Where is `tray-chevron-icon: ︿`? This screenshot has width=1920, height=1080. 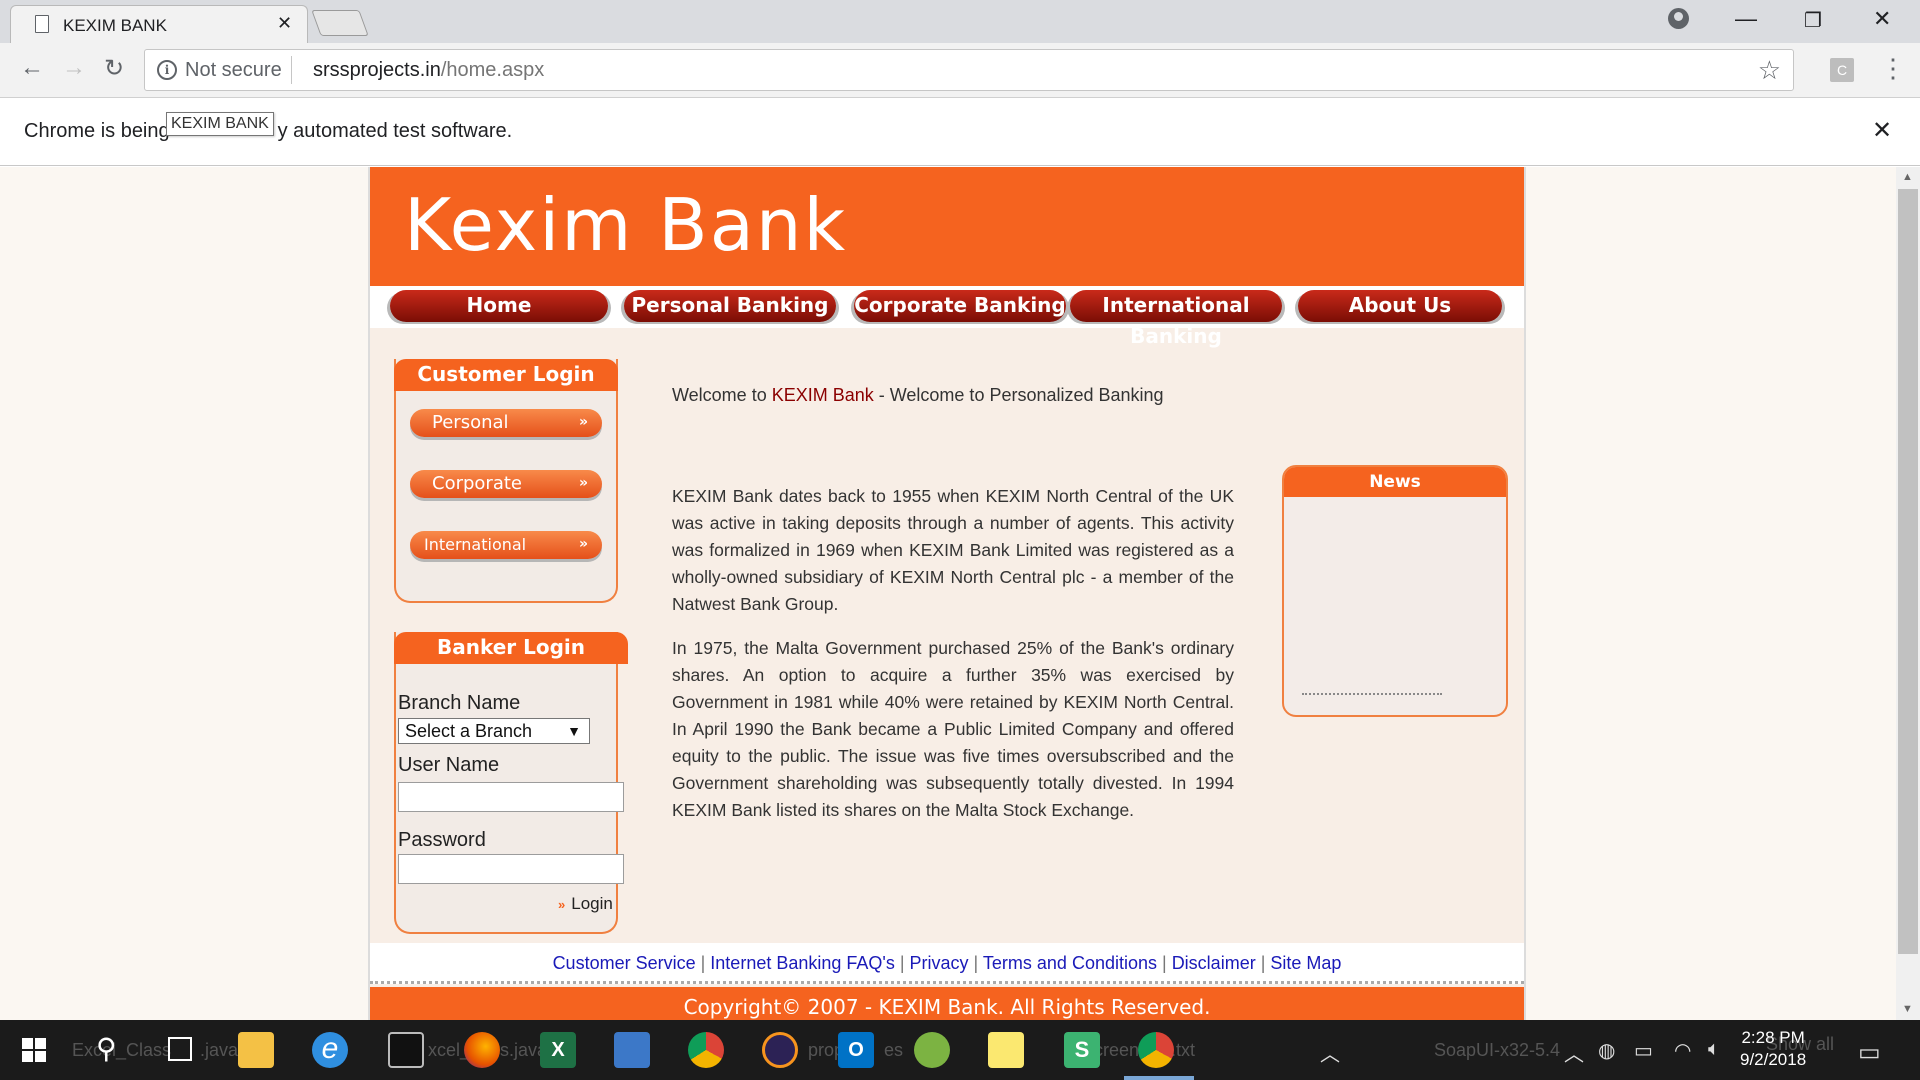 tray-chevron-icon: ︿ is located at coordinates (1574, 1052).